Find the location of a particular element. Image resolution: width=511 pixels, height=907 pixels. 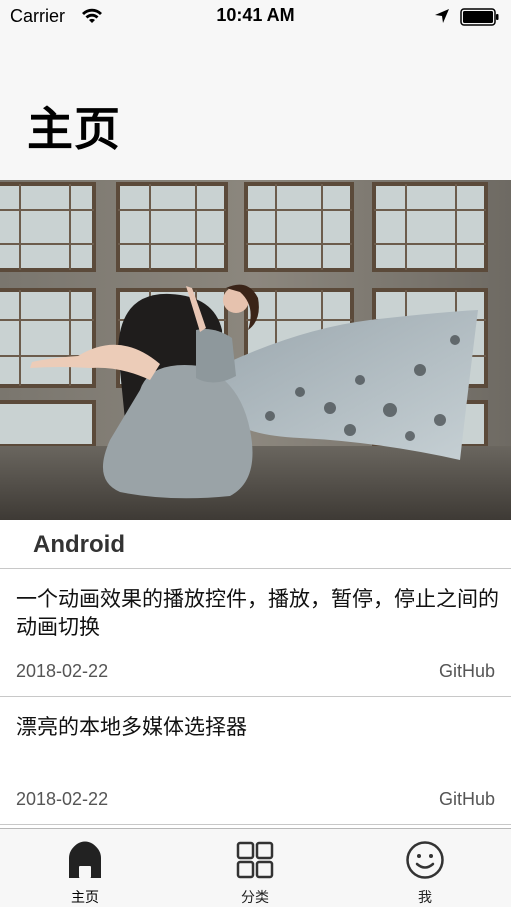

tab-home: 主页 is located at coordinates (85, 868).